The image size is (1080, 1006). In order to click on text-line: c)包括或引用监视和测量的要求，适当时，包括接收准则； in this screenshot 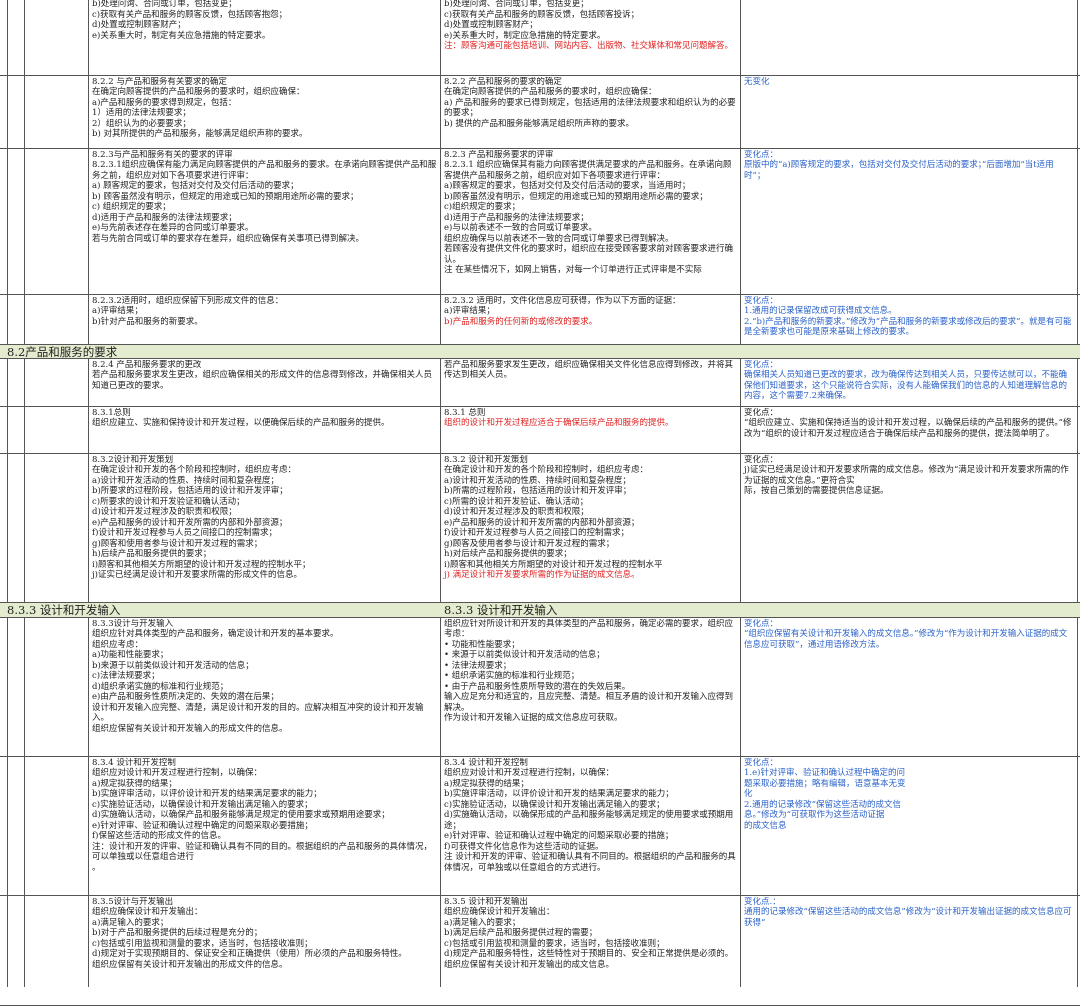, I will do `click(554, 943)`.